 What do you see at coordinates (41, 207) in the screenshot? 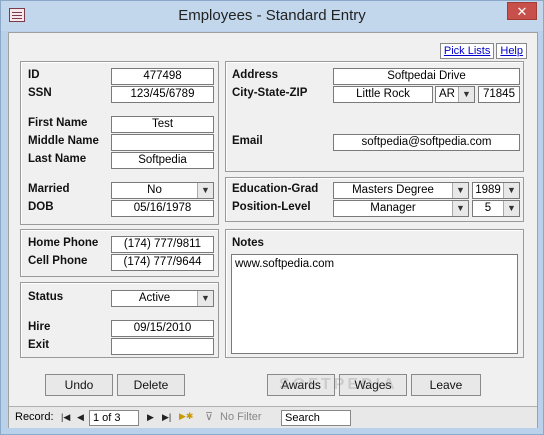
I see `dob-label: DOB` at bounding box center [41, 207].